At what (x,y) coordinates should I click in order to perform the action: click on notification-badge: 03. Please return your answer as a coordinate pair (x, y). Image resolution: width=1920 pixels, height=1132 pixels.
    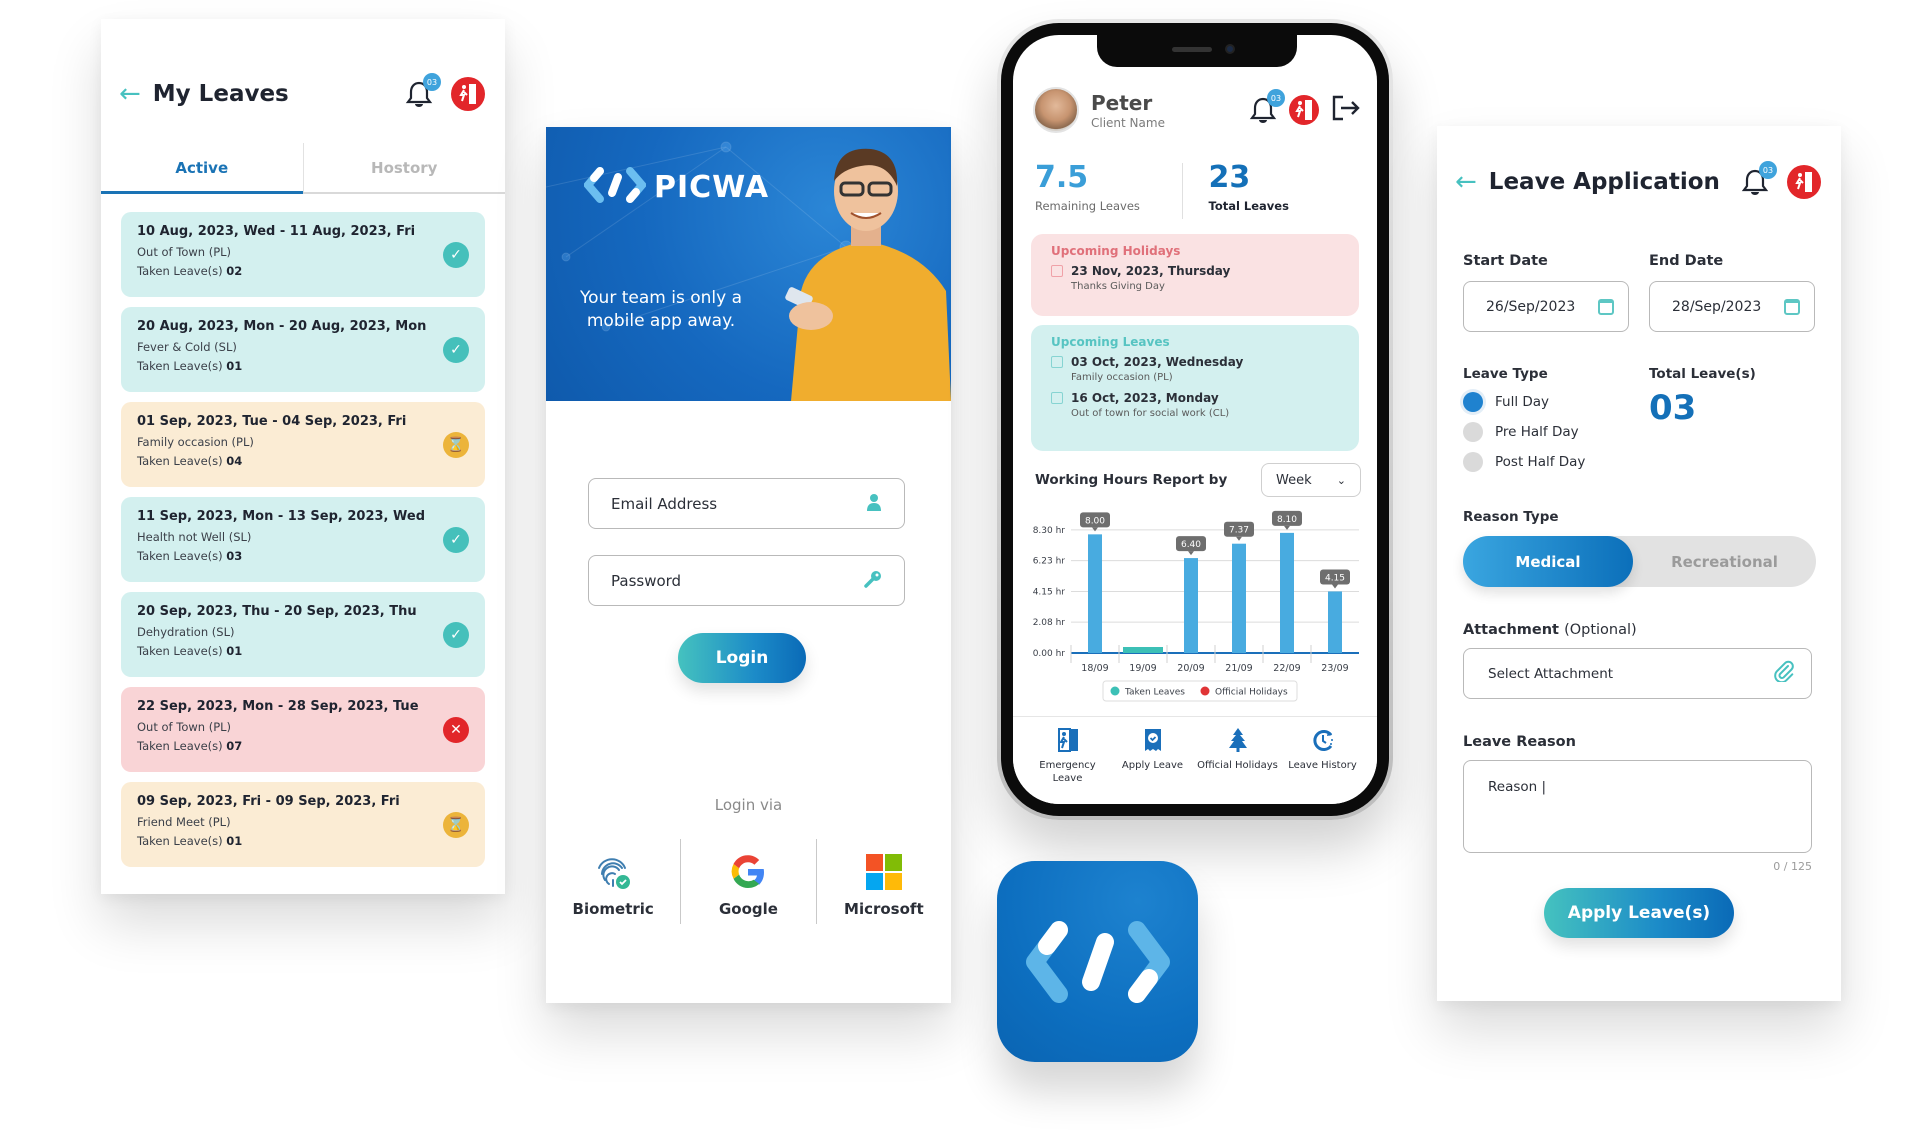
    Looking at the image, I should click on (432, 82).